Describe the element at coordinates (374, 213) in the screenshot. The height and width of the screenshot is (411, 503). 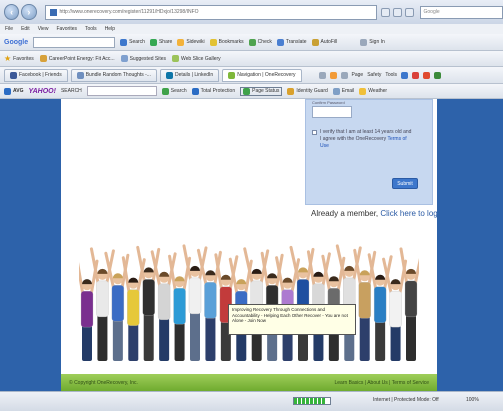
I see `login-prompt: Already a member, Click here to login` at that location.